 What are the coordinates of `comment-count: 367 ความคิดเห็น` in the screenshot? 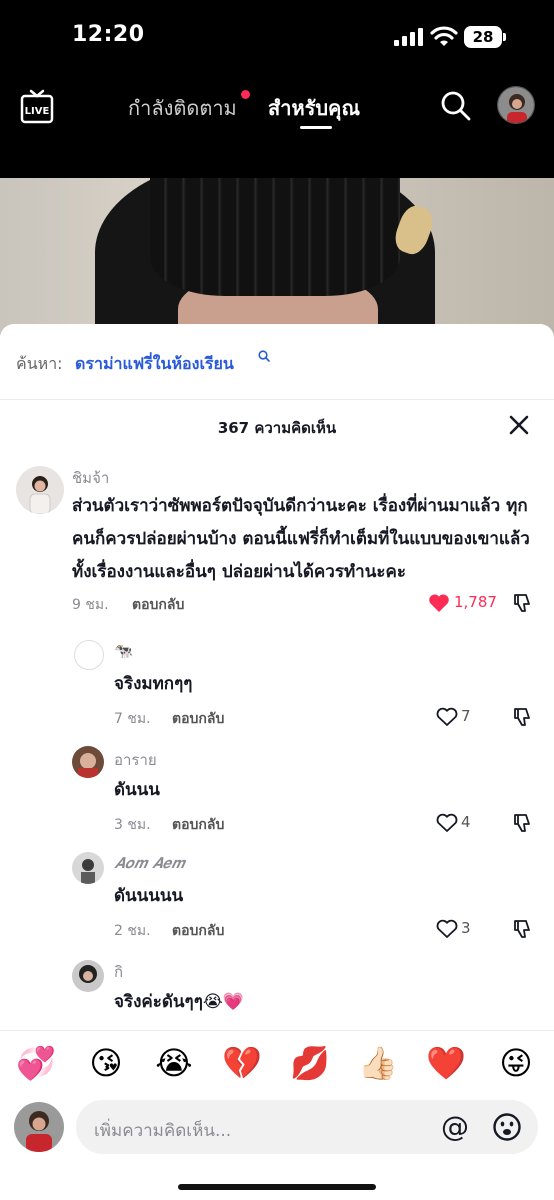 It's located at (277, 428).